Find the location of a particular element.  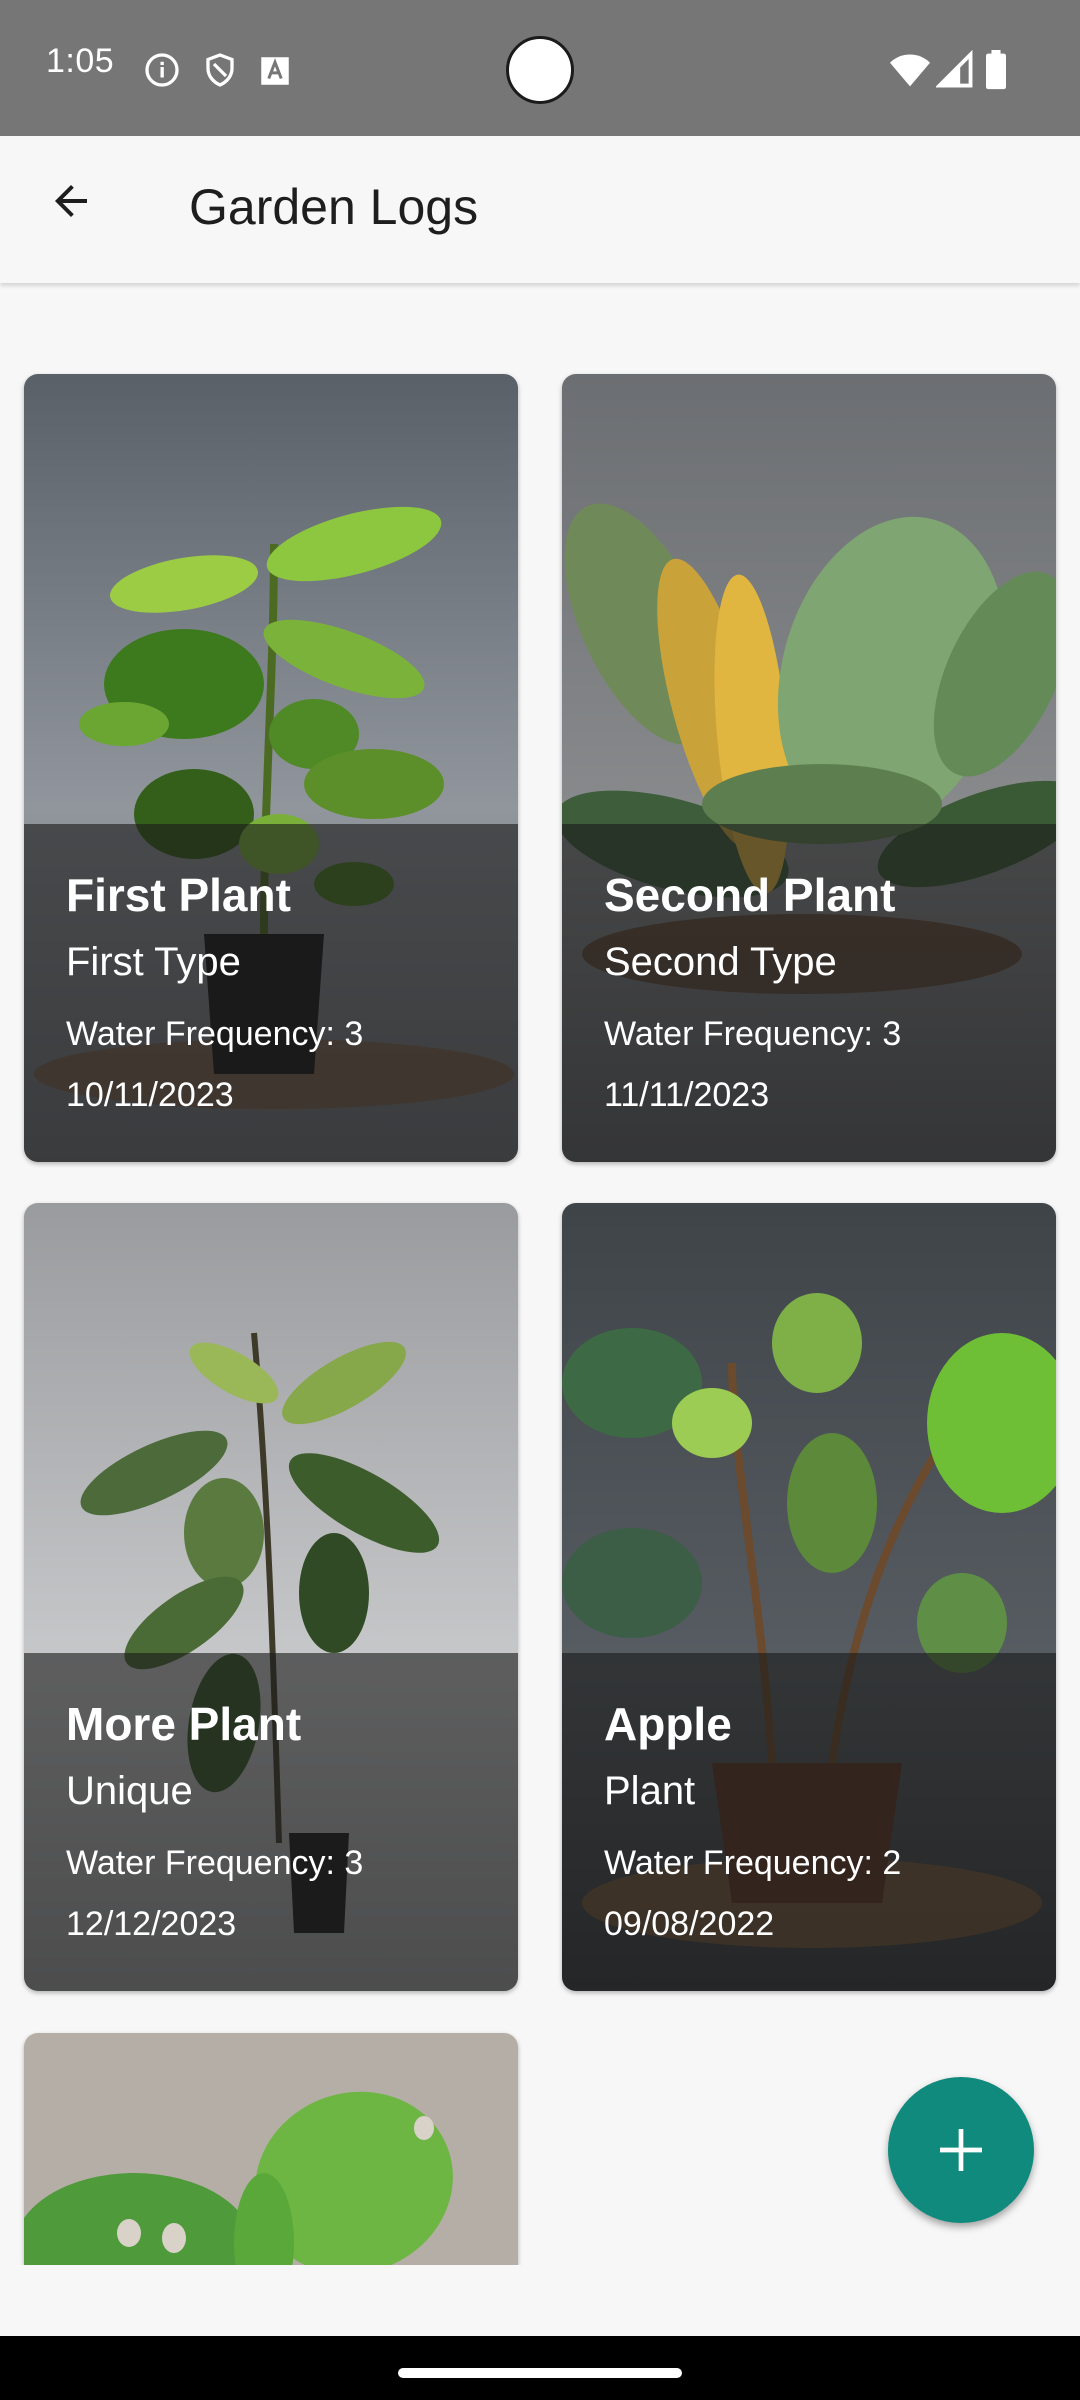

wifi-icon is located at coordinates (910, 70).